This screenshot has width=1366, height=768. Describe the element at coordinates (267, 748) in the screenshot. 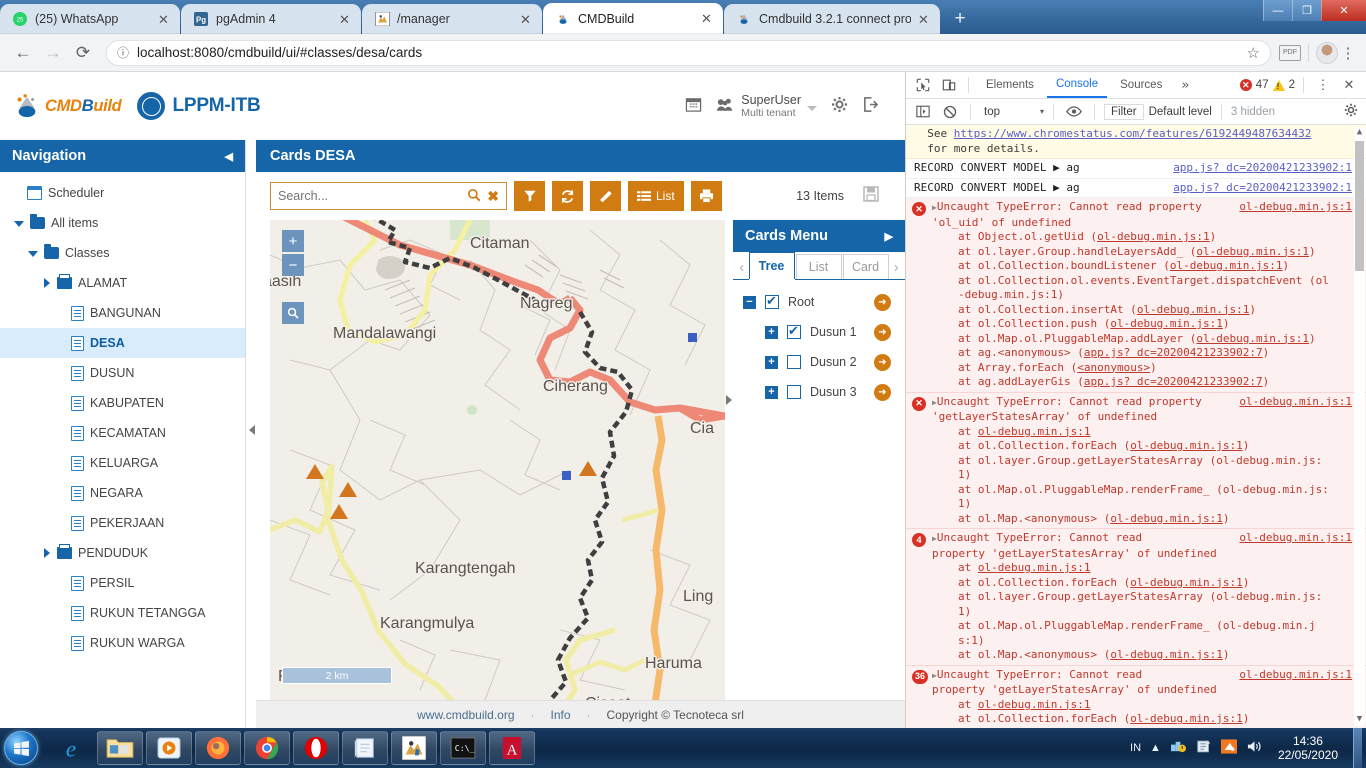

I see `taskbar-chrome` at that location.